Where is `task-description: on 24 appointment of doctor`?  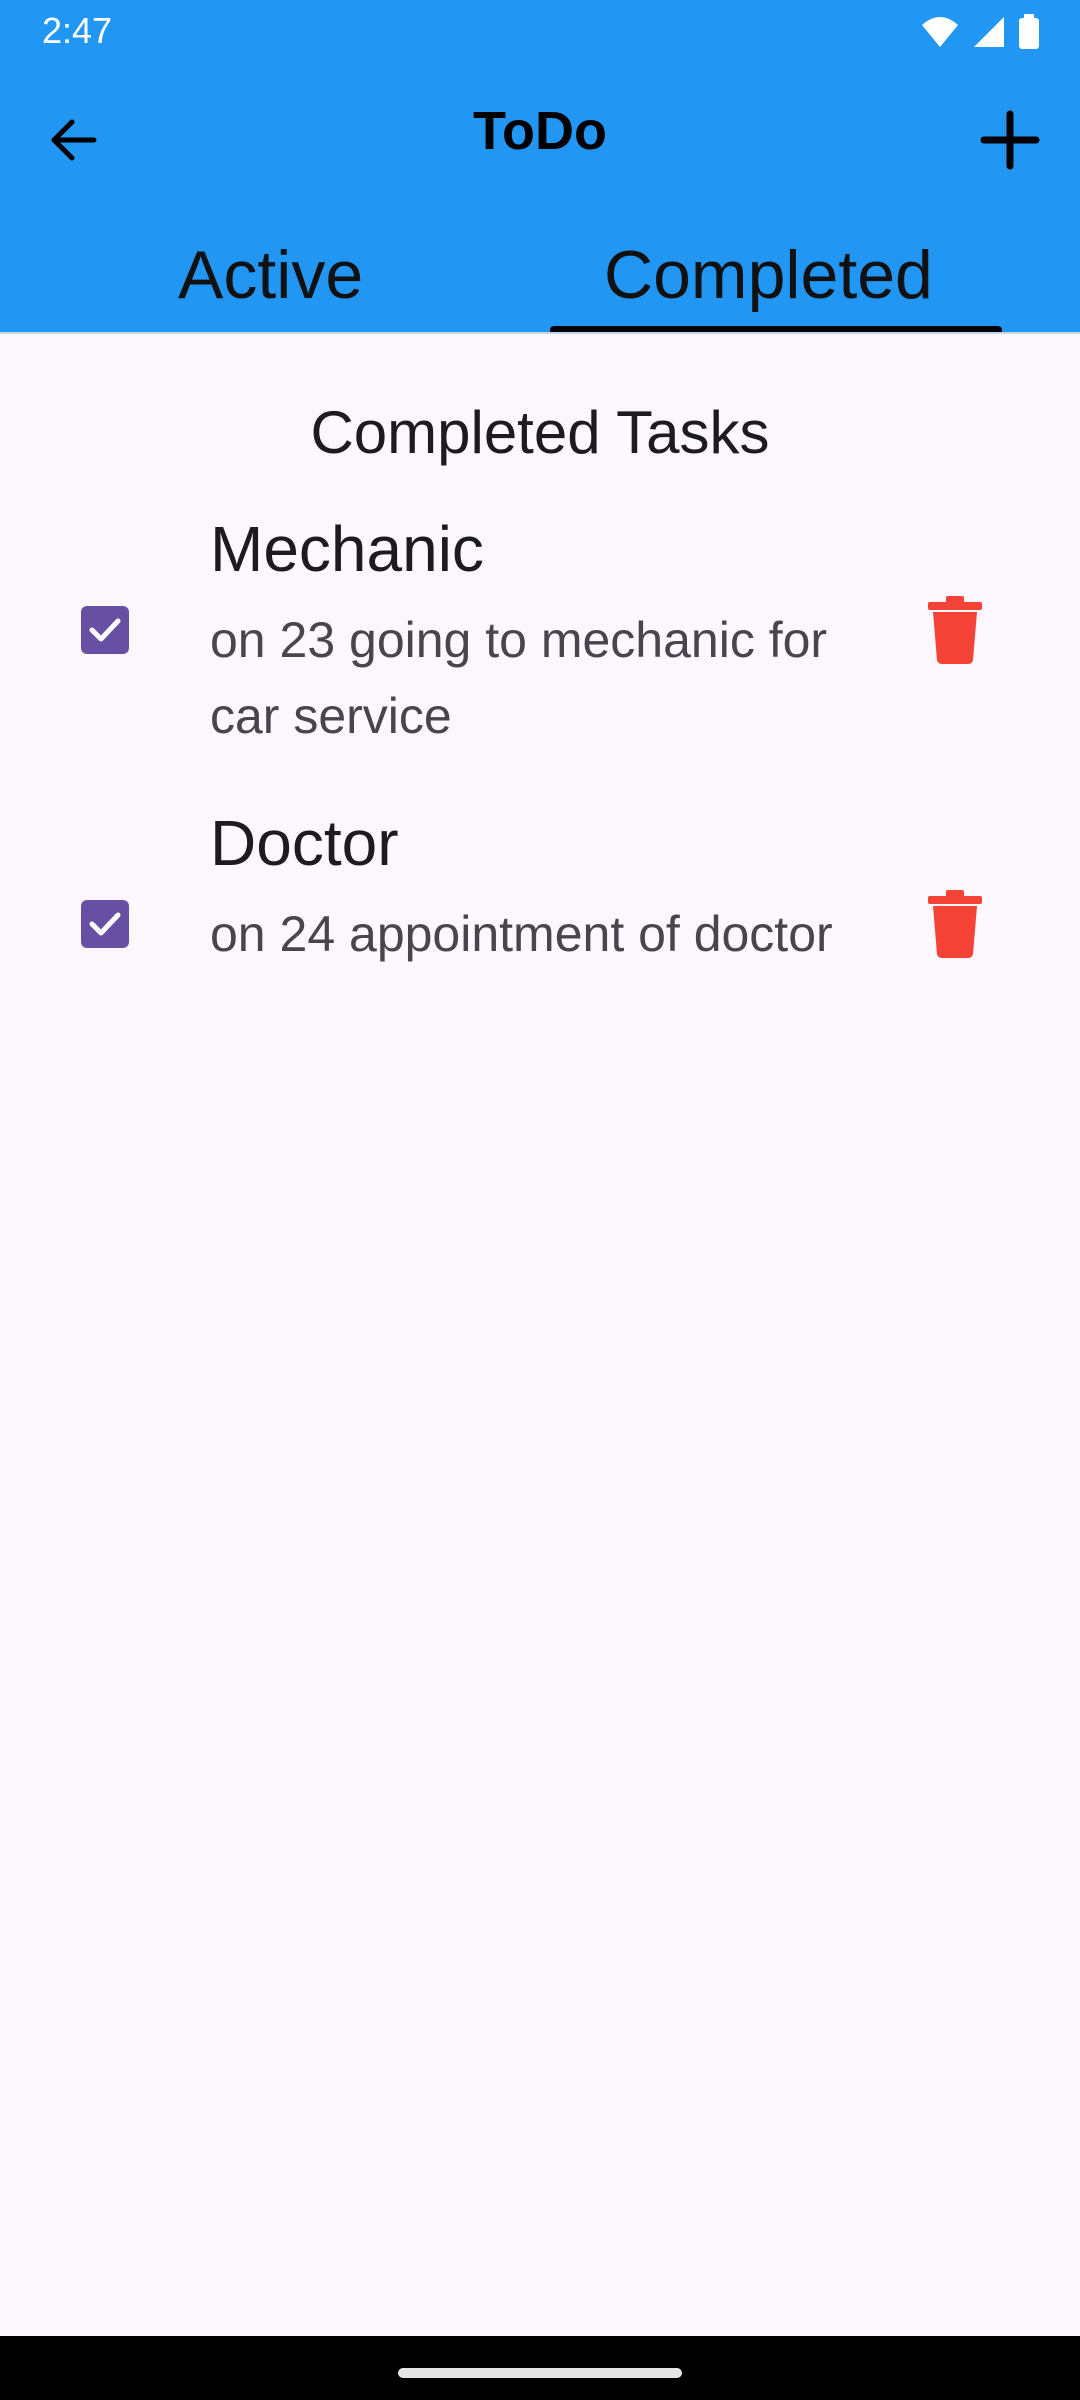
task-description: on 24 appointment of doctor is located at coordinates (521, 934).